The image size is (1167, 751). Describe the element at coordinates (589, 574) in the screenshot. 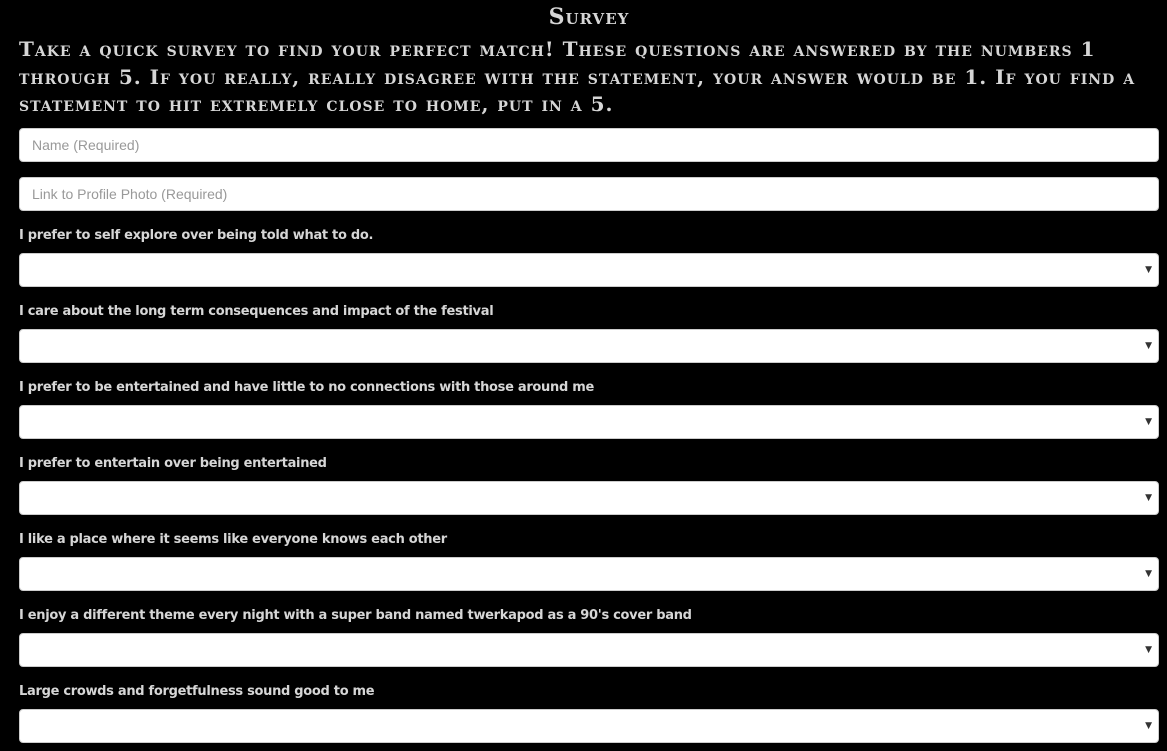

I see `question-5-select: ▼` at that location.